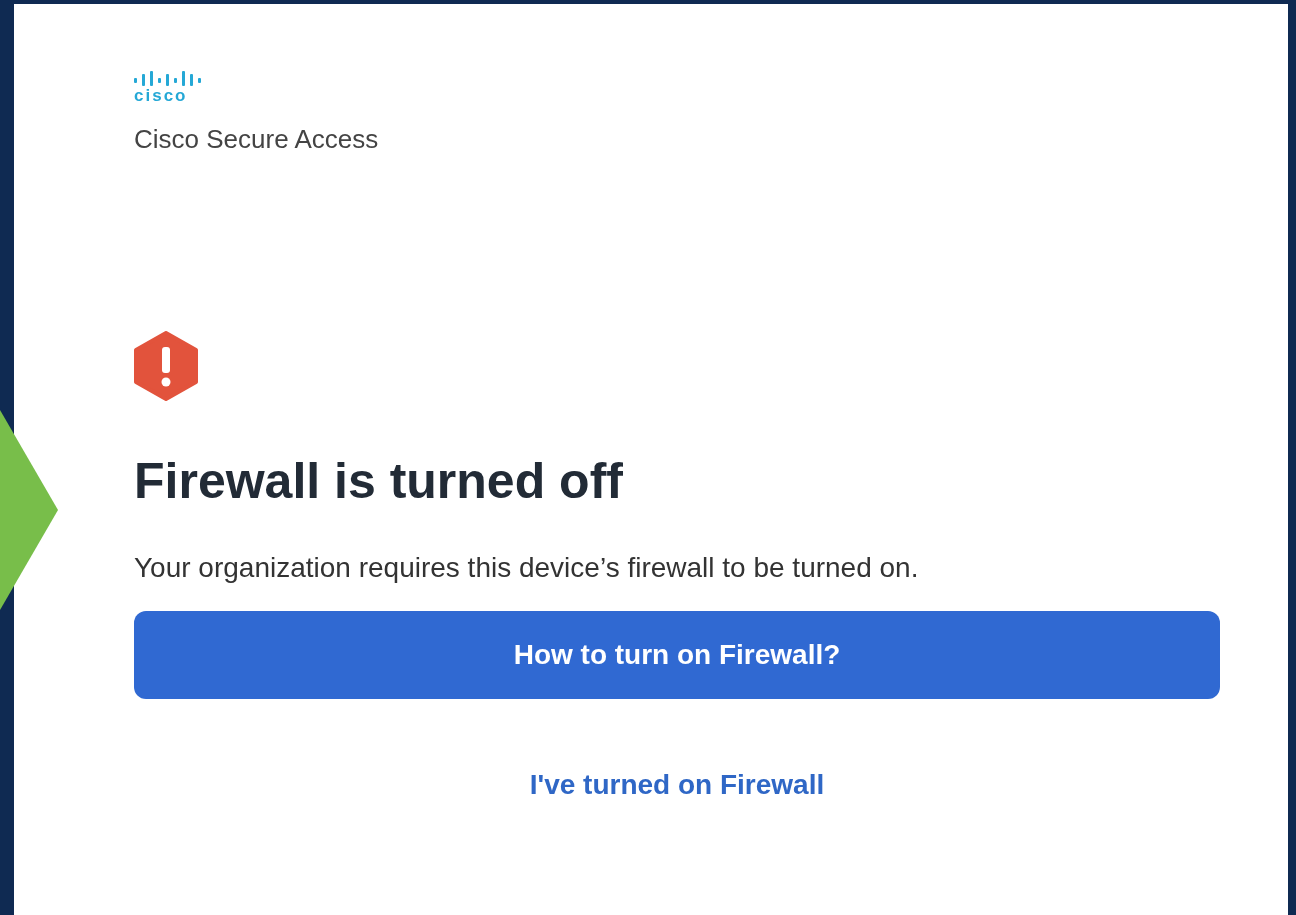 The width and height of the screenshot is (1296, 915). Describe the element at coordinates (257, 139) in the screenshot. I see `app-name: Cisco Secure Access` at that location.